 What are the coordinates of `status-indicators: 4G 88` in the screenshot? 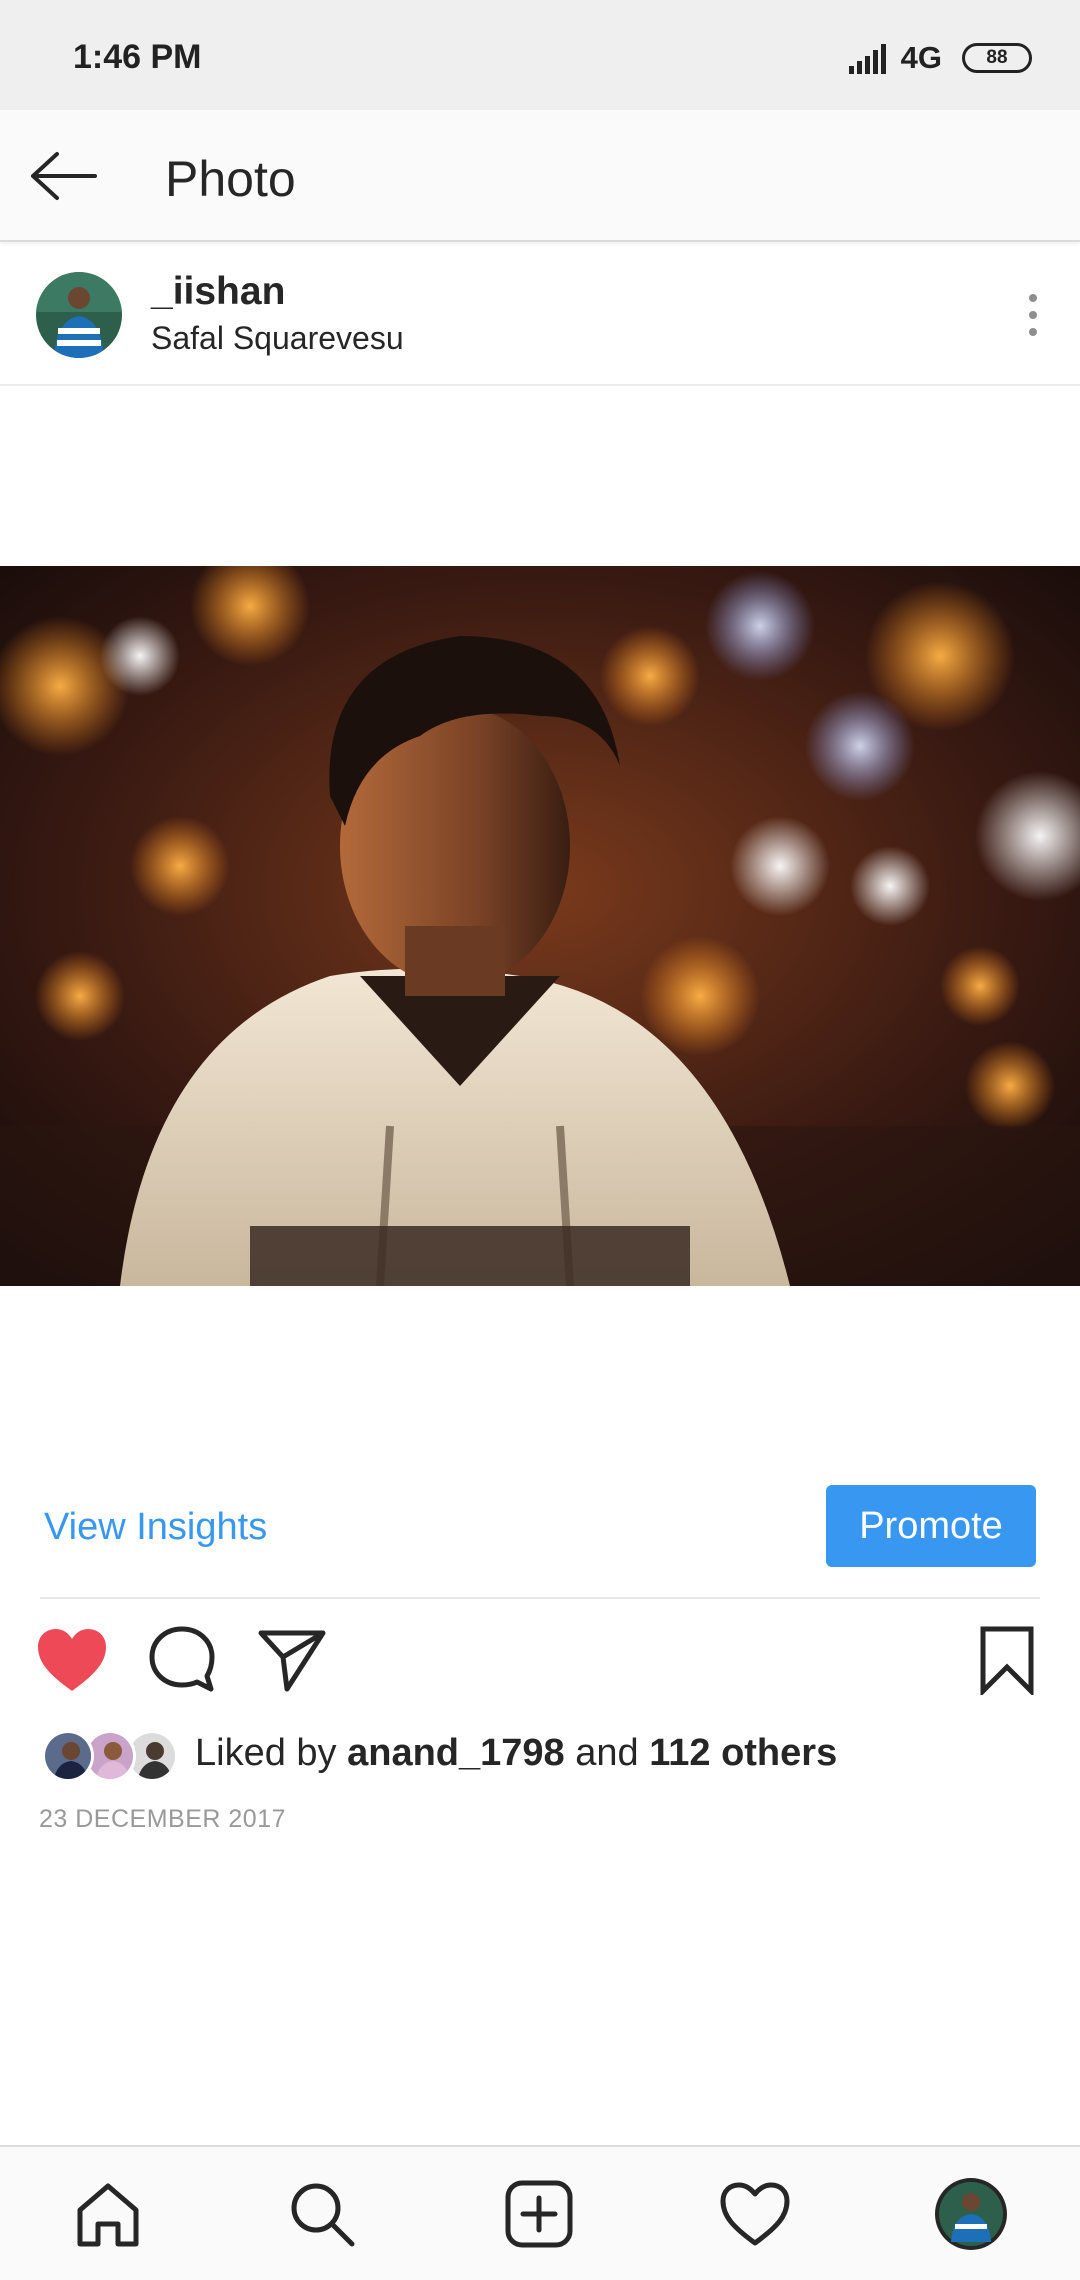 It's located at (940, 58).